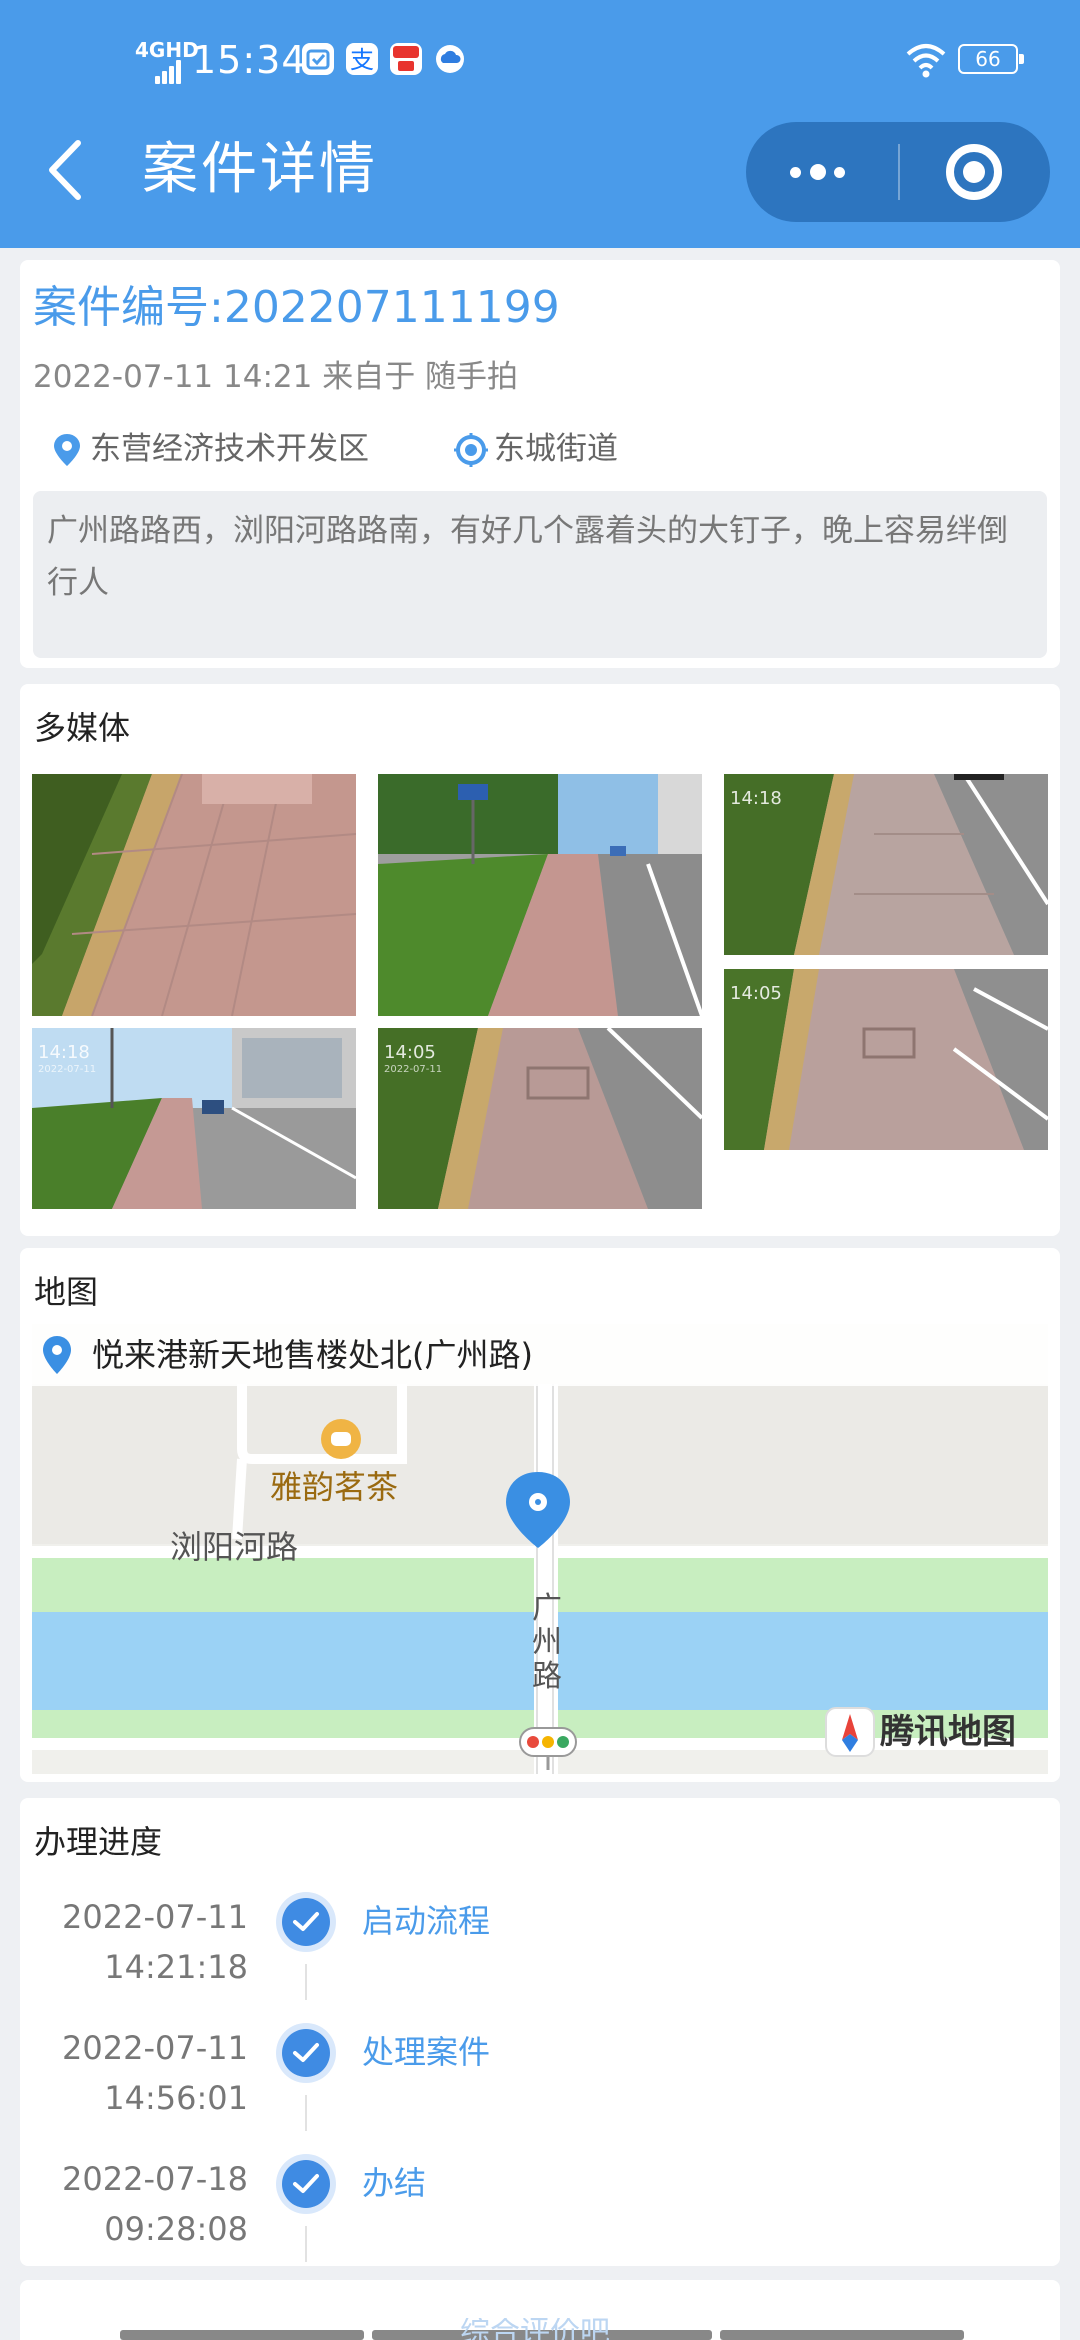 This screenshot has height=2340, width=1080. Describe the element at coordinates (547, 1642) in the screenshot. I see `road-label-guangzhou: 广州路` at that location.